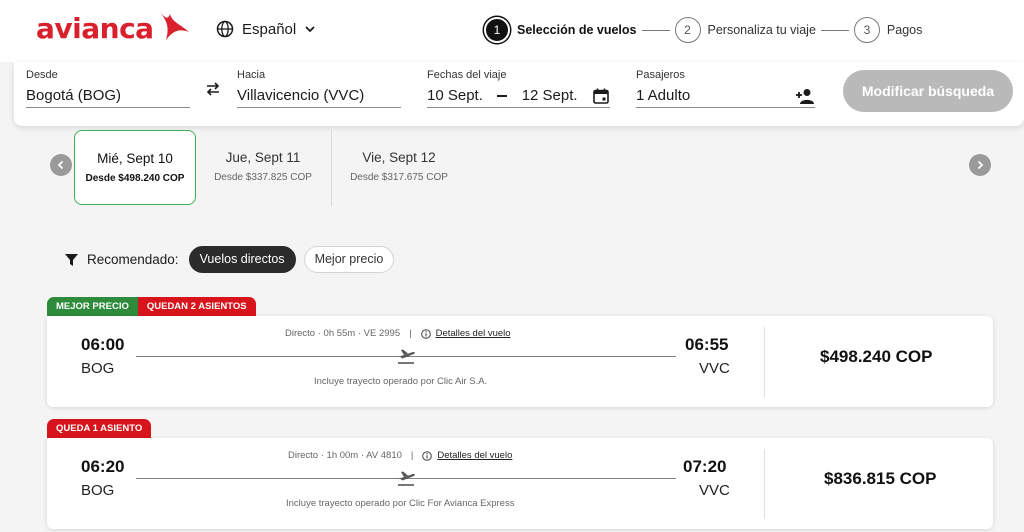 This screenshot has width=1024, height=532. I want to click on language-label: Español, so click(269, 29).